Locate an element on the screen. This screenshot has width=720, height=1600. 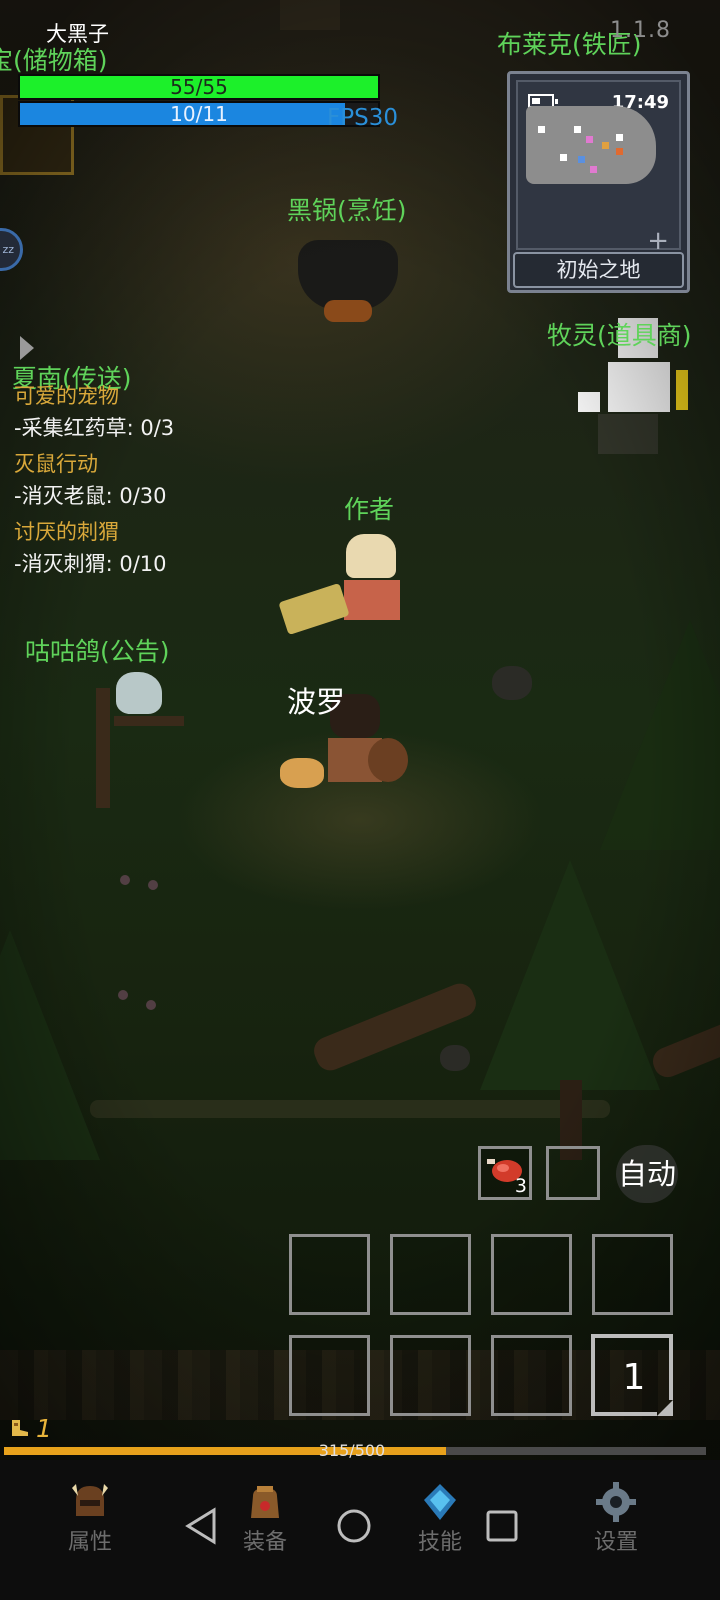
npc-name-author: 作者 is located at coordinates (369, 509).